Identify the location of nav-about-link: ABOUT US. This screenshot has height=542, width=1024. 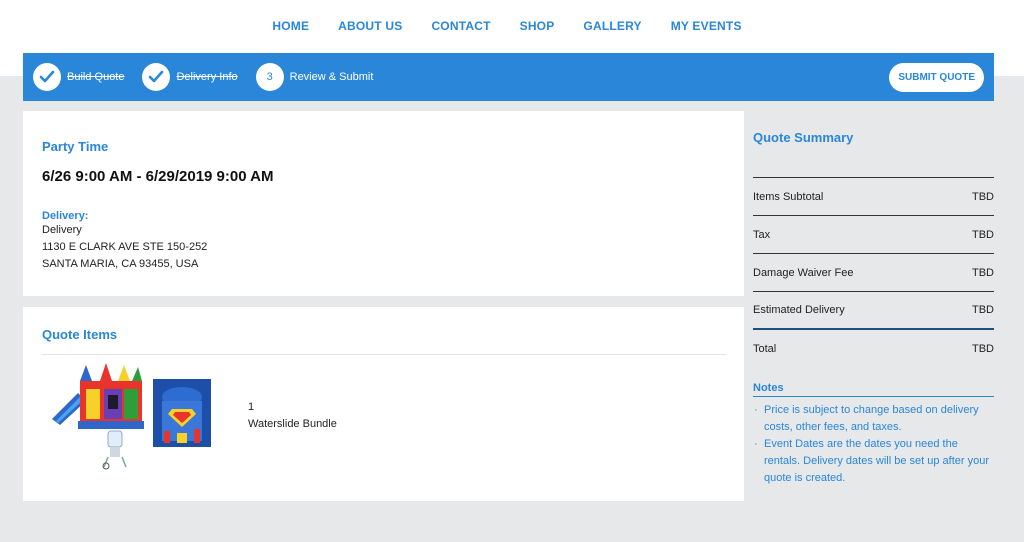
(370, 26).